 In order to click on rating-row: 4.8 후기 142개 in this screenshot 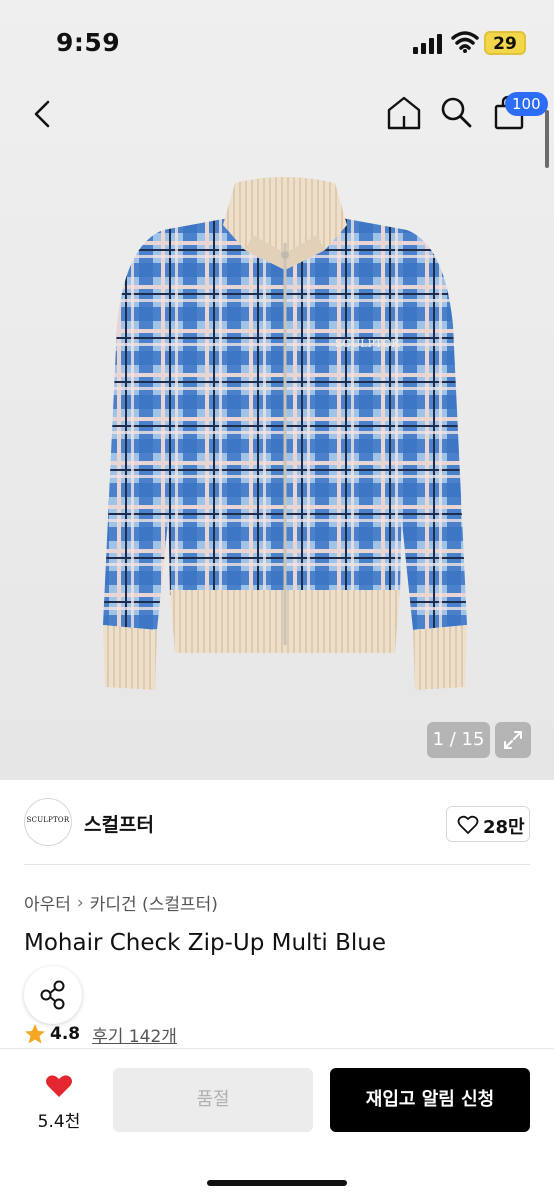, I will do `click(100, 1034)`.